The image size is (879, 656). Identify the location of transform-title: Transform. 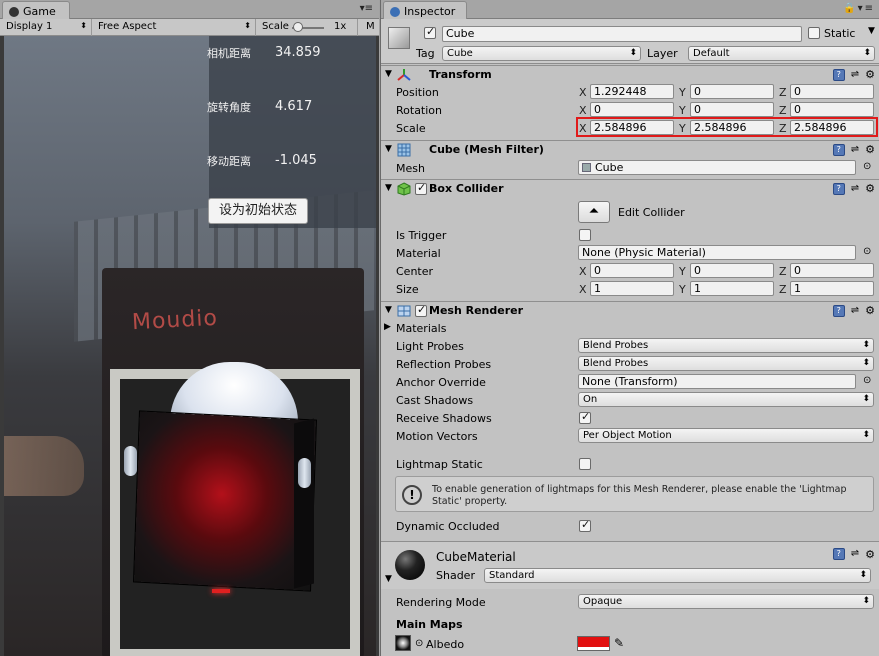
(460, 74).